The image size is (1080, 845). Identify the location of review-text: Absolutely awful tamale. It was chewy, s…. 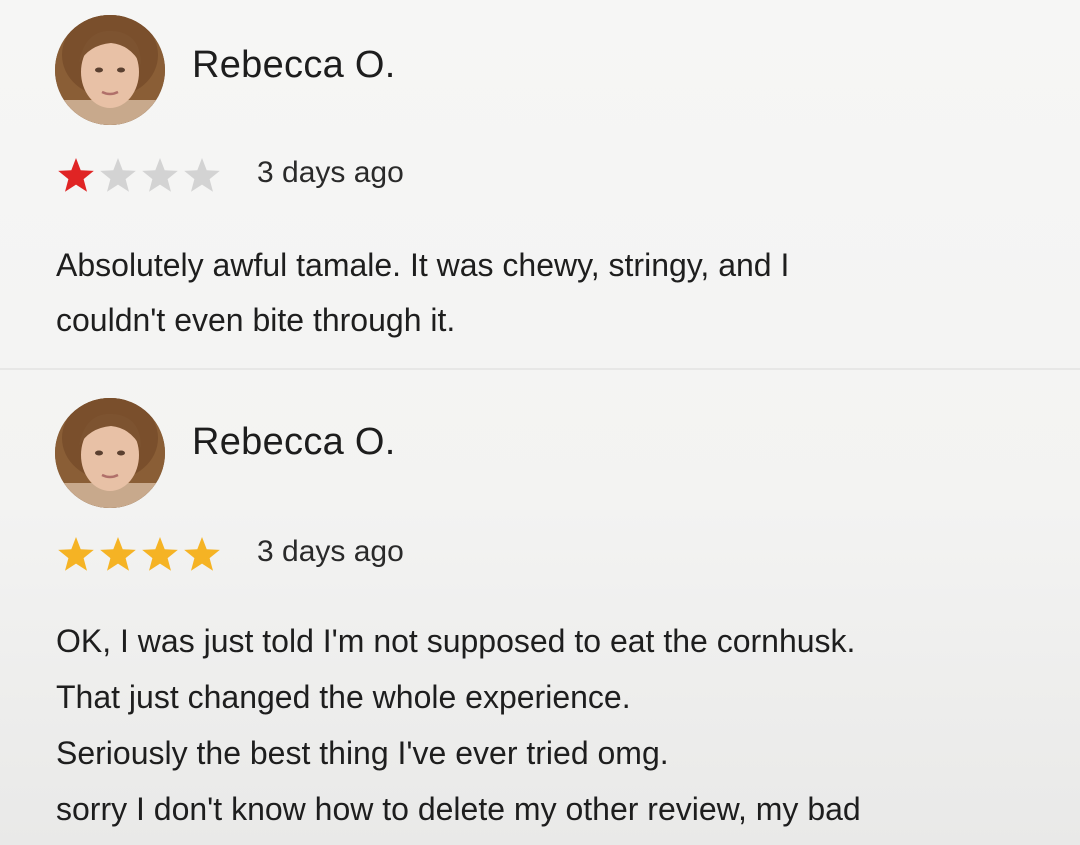
(561, 293).